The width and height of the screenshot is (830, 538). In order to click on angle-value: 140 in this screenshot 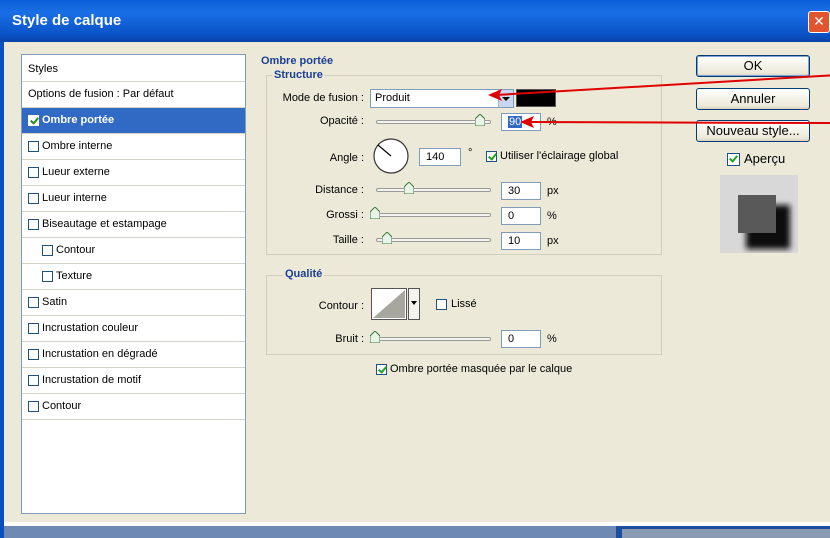, I will do `click(435, 157)`.